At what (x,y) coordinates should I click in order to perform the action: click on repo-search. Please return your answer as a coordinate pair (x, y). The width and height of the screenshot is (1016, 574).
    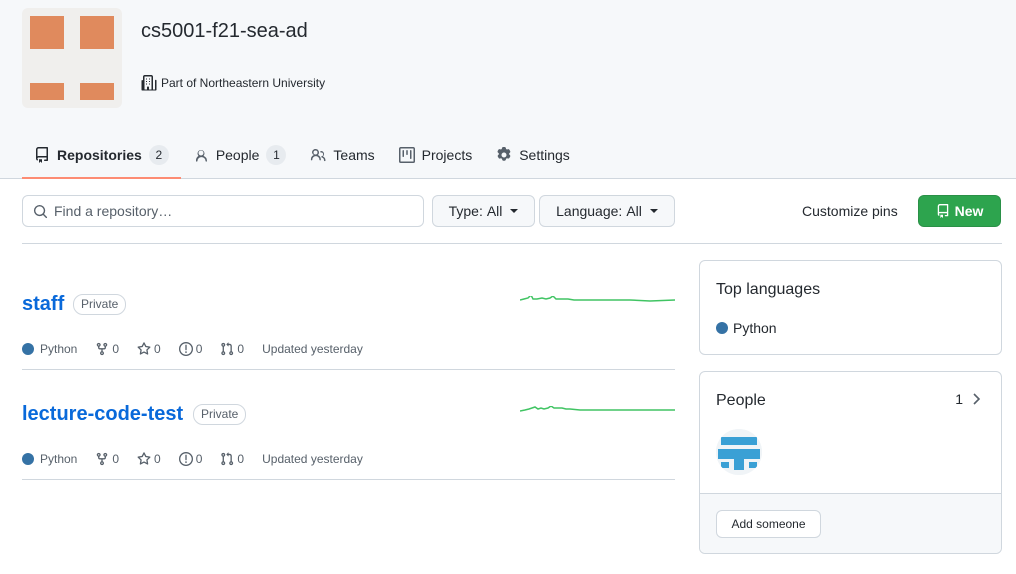
    Looking at the image, I should click on (223, 211).